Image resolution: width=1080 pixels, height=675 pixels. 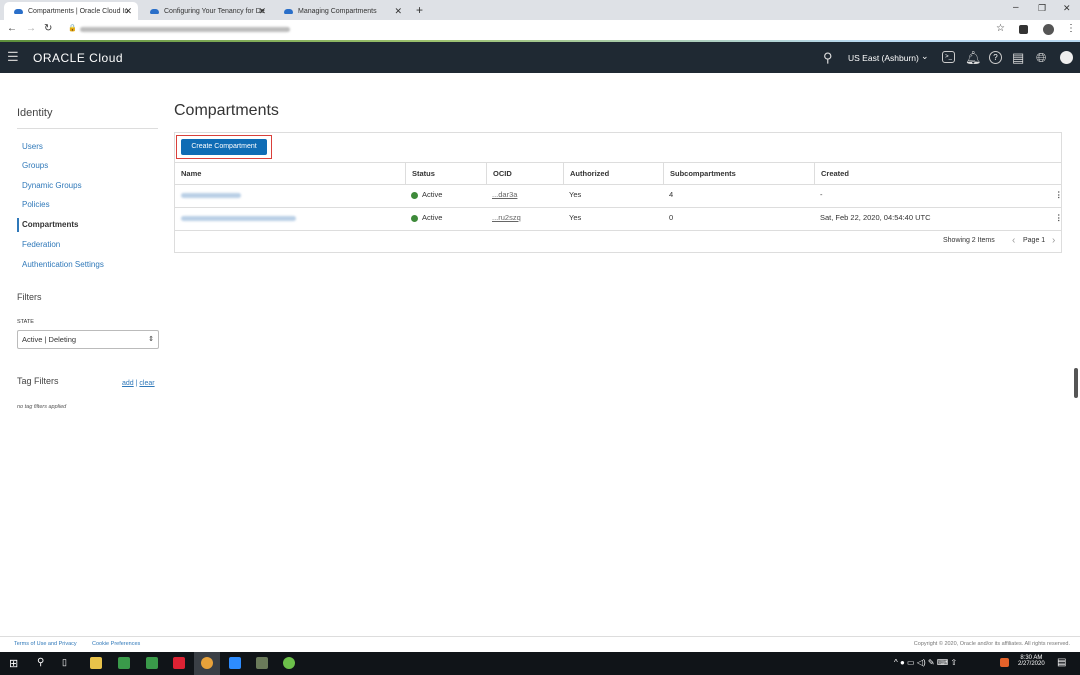 I want to click on column-header-ocid: OCID, so click(x=499, y=174).